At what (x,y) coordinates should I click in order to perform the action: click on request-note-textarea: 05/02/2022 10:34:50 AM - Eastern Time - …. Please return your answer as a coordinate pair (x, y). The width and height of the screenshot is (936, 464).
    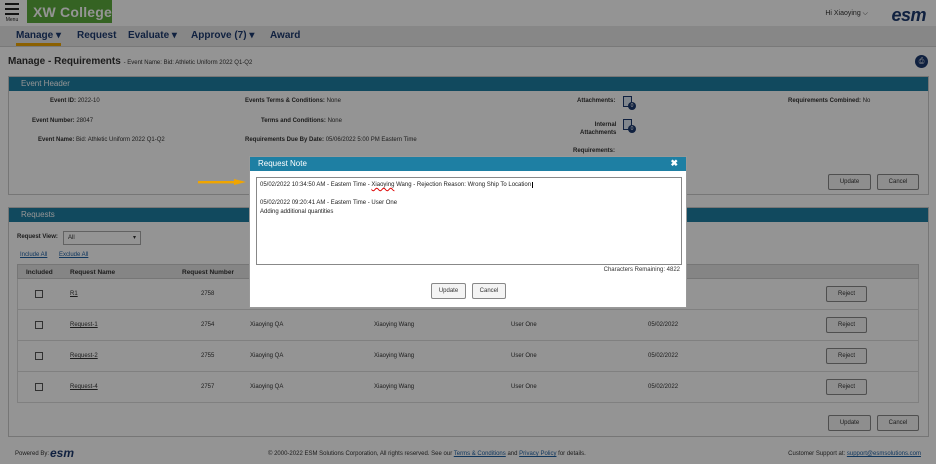
    Looking at the image, I should click on (469, 221).